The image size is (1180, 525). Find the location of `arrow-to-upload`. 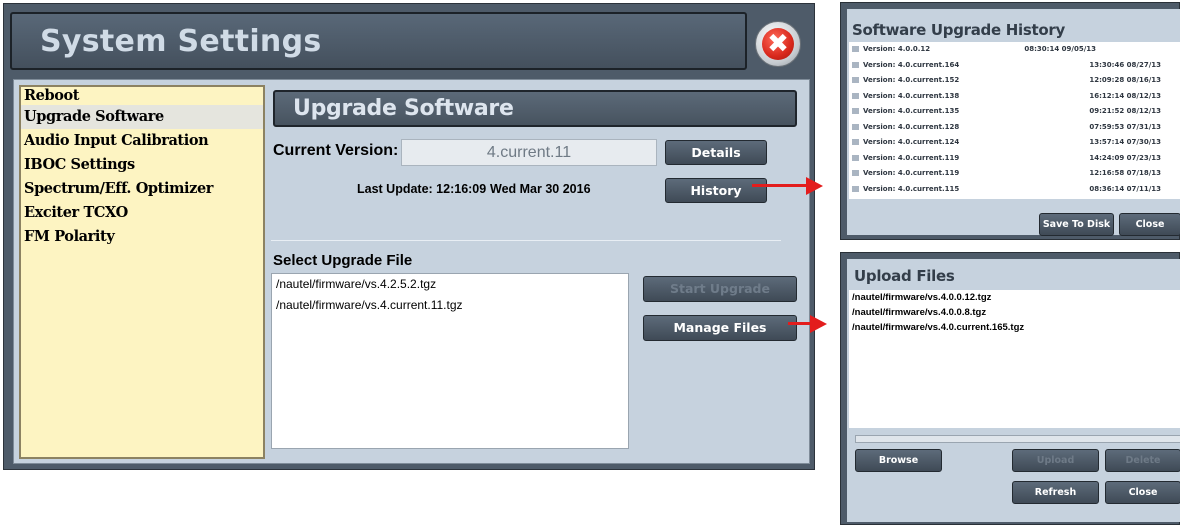

arrow-to-upload is located at coordinates (800, 323).